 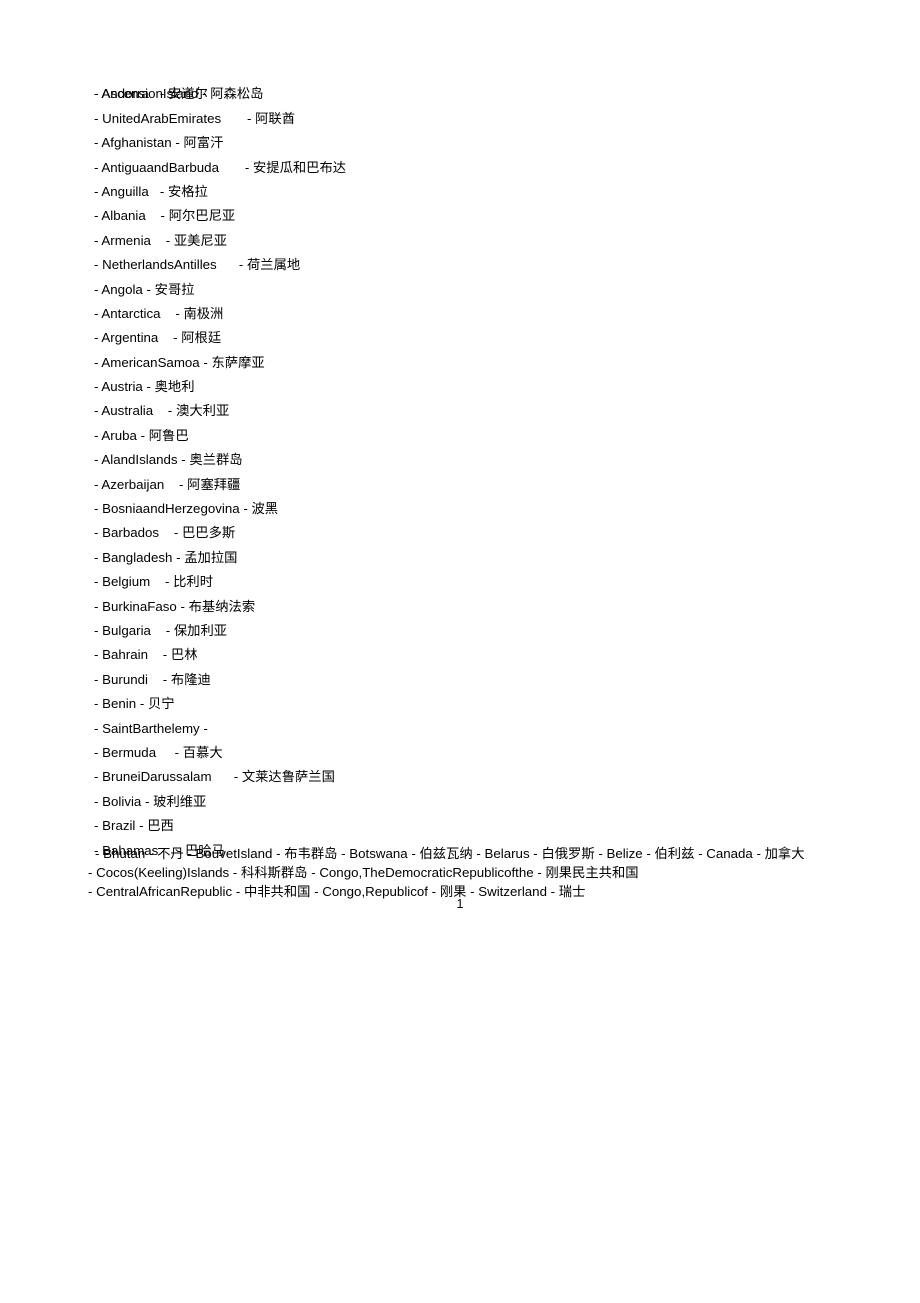 I want to click on country-name-en: Bangladesh, so click(x=137, y=557).